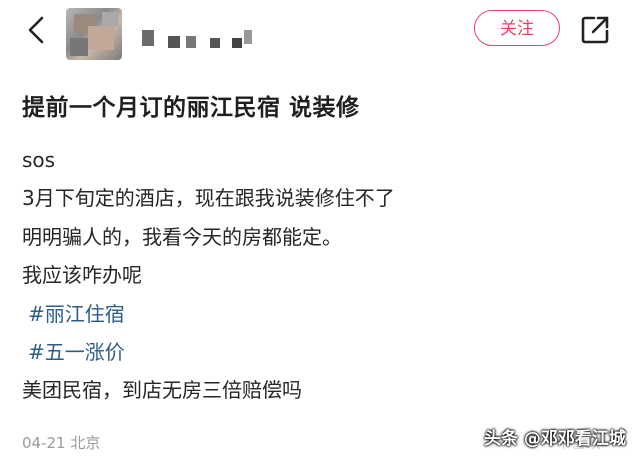  I want to click on hashtag-link: #五一涨价, so click(76, 350).